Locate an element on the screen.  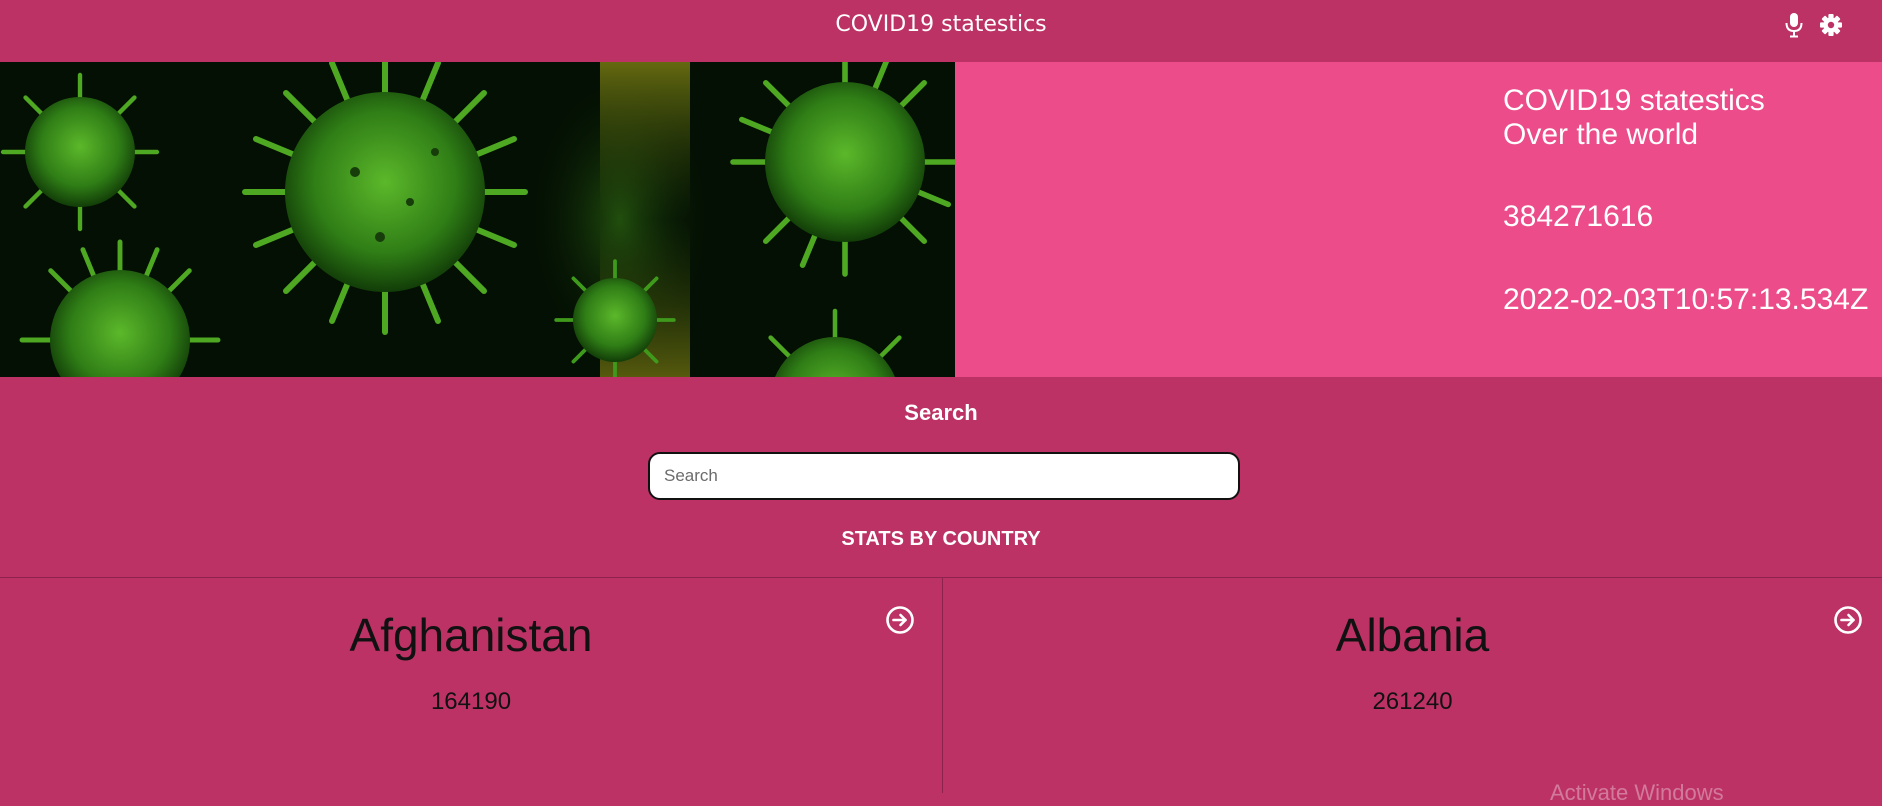
microphone-icon is located at coordinates (1794, 25).